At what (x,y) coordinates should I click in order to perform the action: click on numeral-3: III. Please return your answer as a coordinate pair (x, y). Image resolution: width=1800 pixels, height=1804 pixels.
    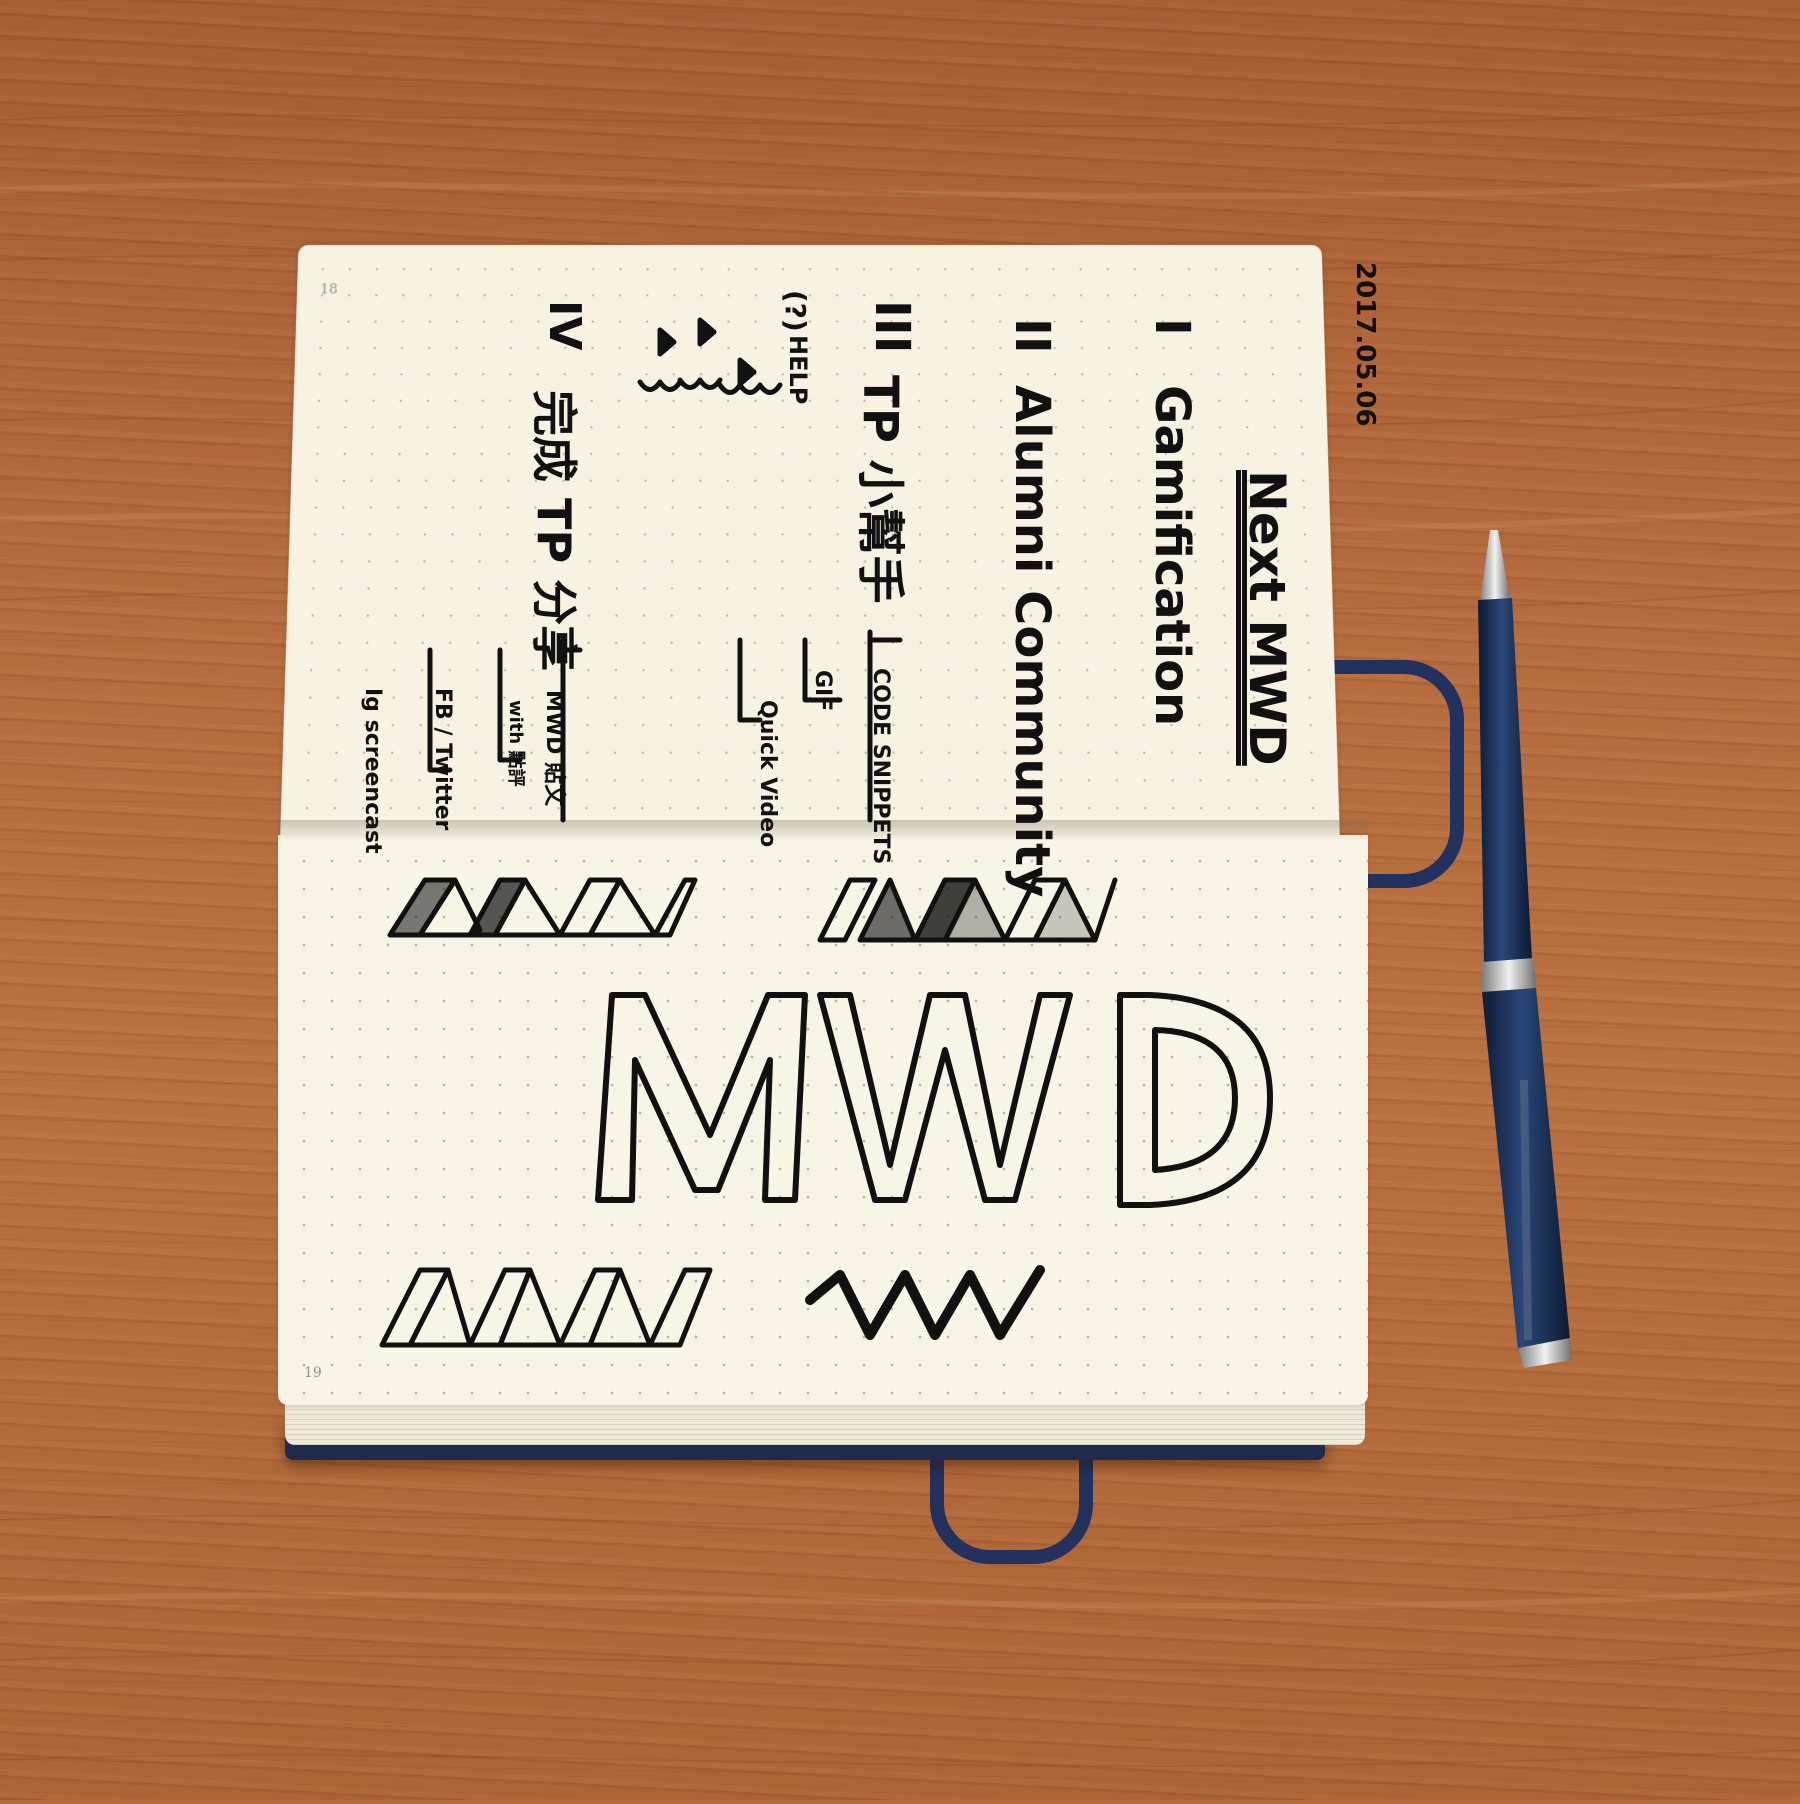
    Looking at the image, I should click on (892, 327).